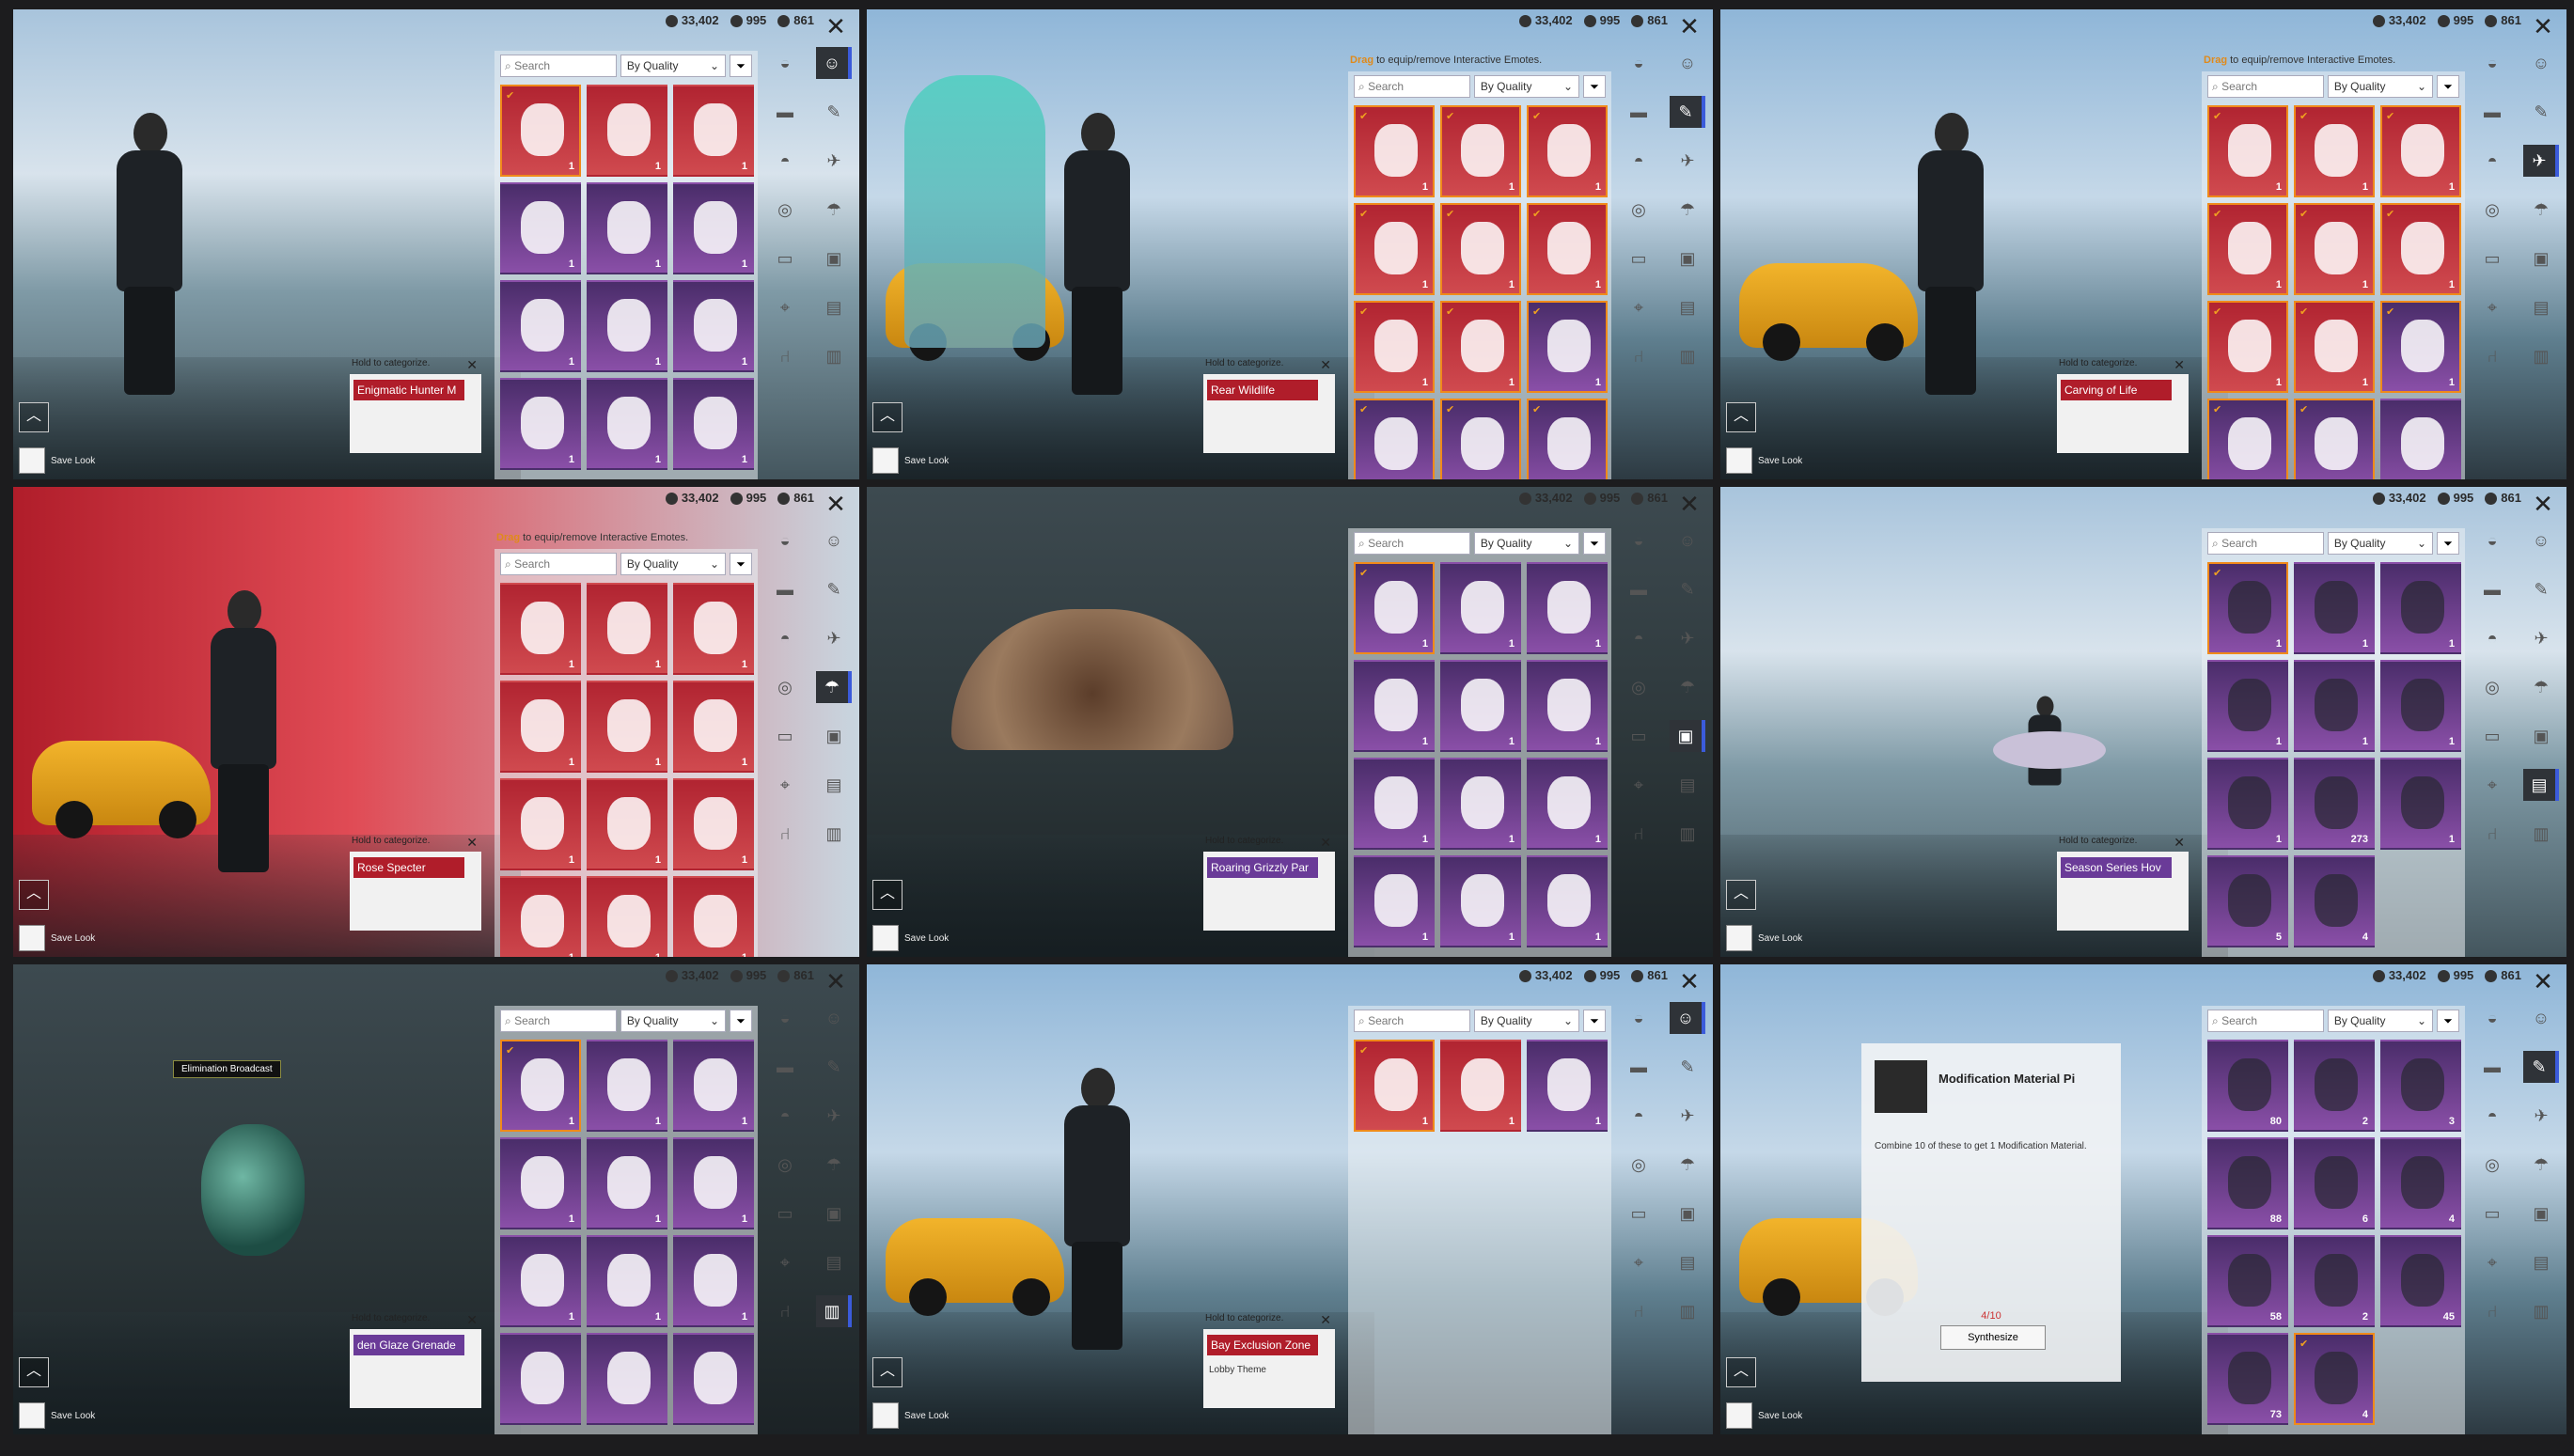 This screenshot has height=1456, width=2574. What do you see at coordinates (2247, 1379) in the screenshot?
I see `inventory-item: 73` at bounding box center [2247, 1379].